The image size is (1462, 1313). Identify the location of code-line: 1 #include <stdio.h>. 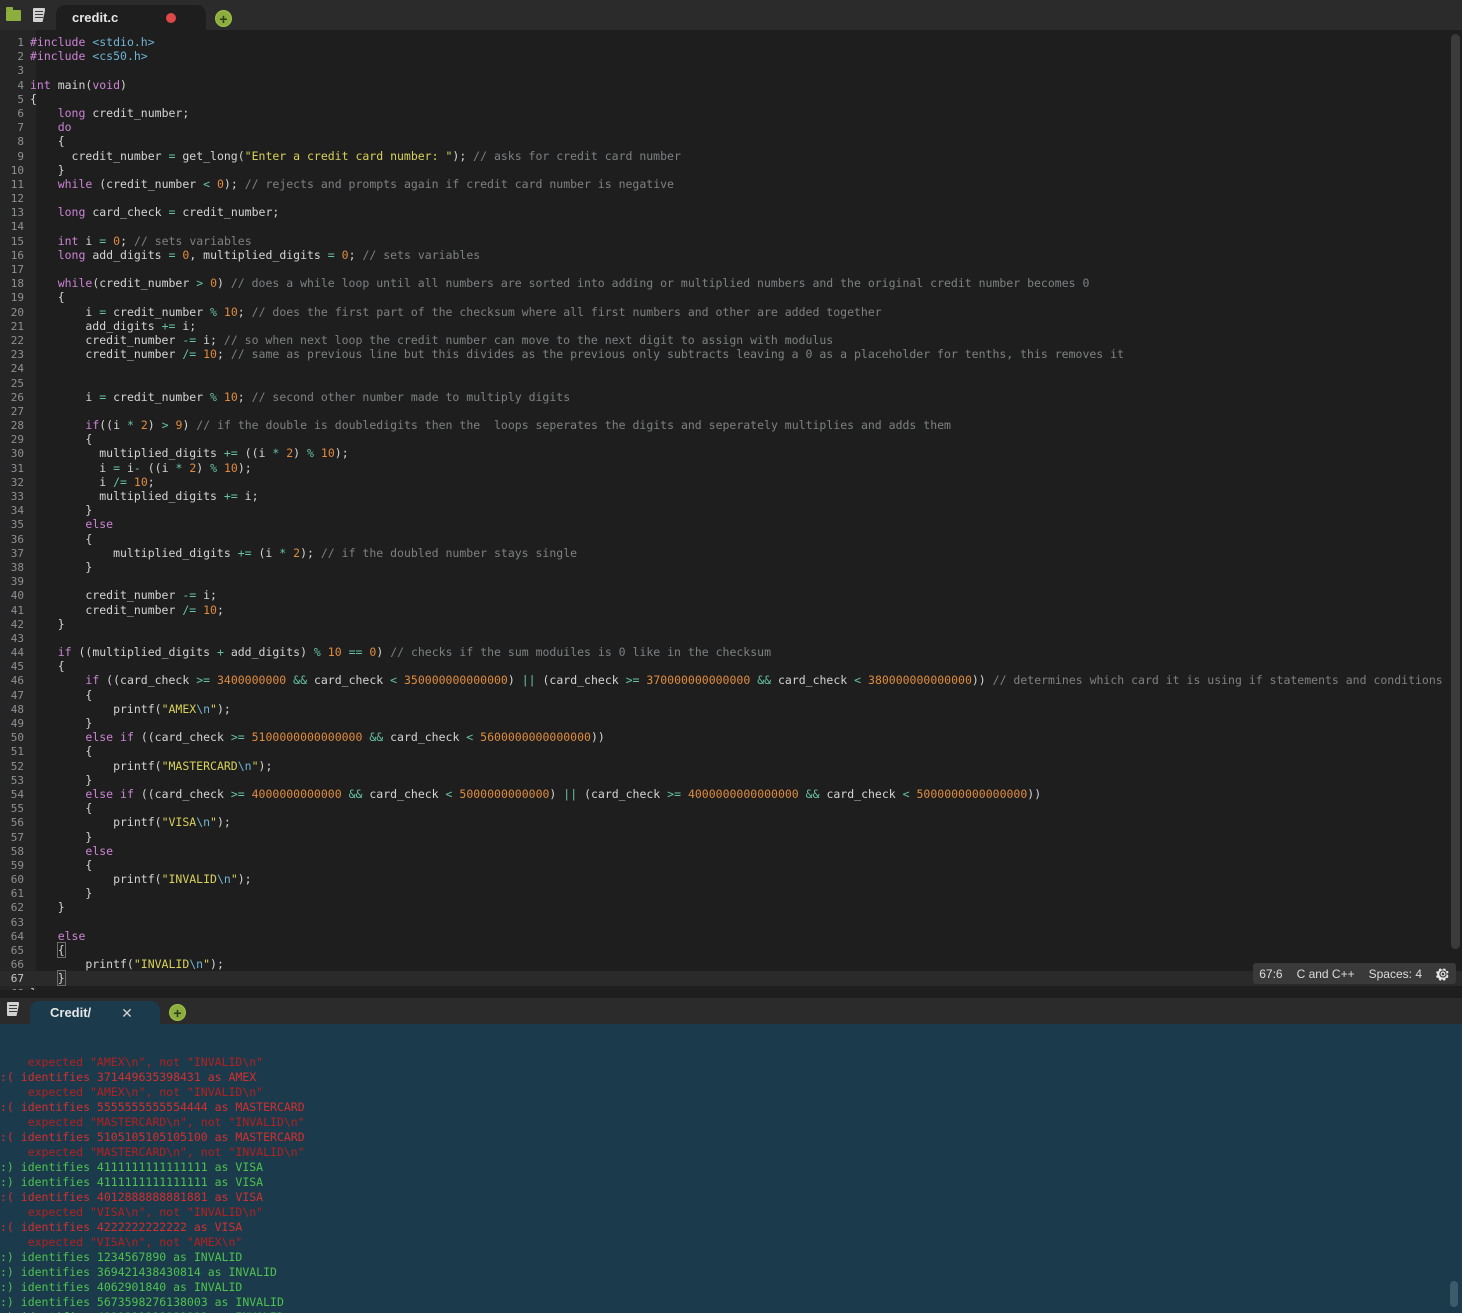
(731, 42).